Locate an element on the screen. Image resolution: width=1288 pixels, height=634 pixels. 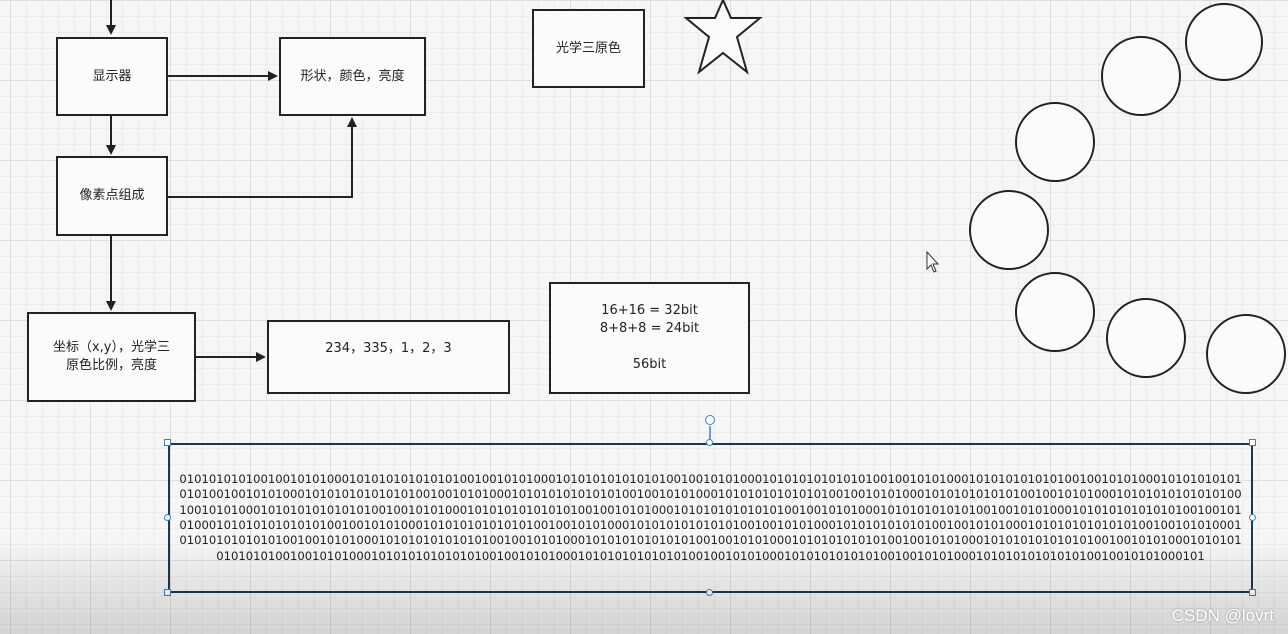
node-display: 显示器 is located at coordinates (112, 76).